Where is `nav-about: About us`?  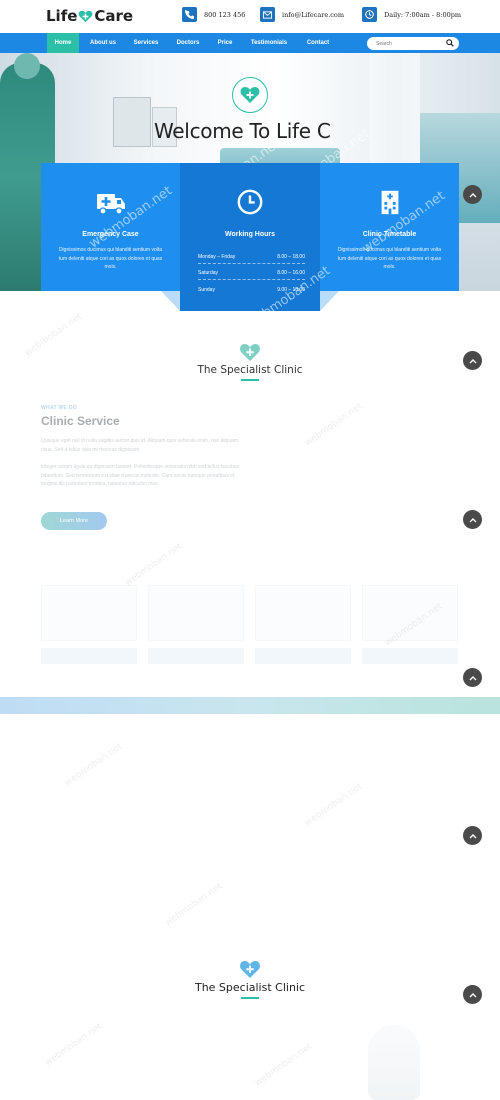
nav-about: About us is located at coordinates (103, 43).